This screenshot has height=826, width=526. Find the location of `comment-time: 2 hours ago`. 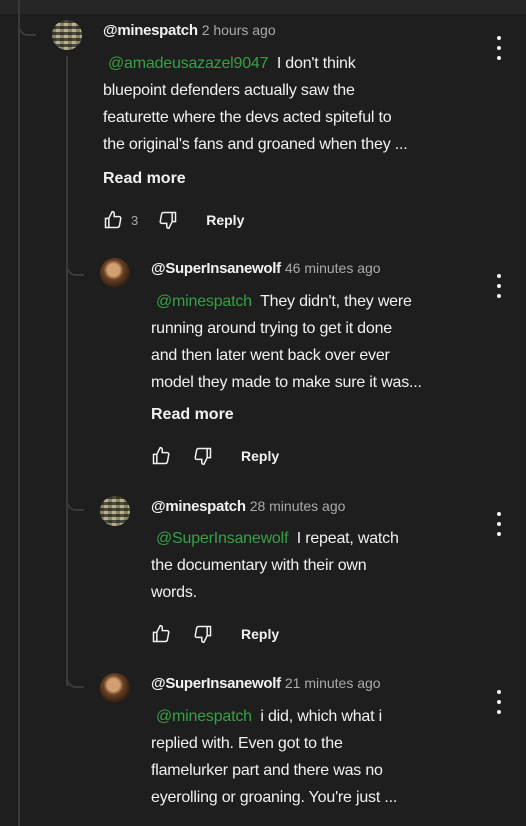

comment-time: 2 hours ago is located at coordinates (239, 30).